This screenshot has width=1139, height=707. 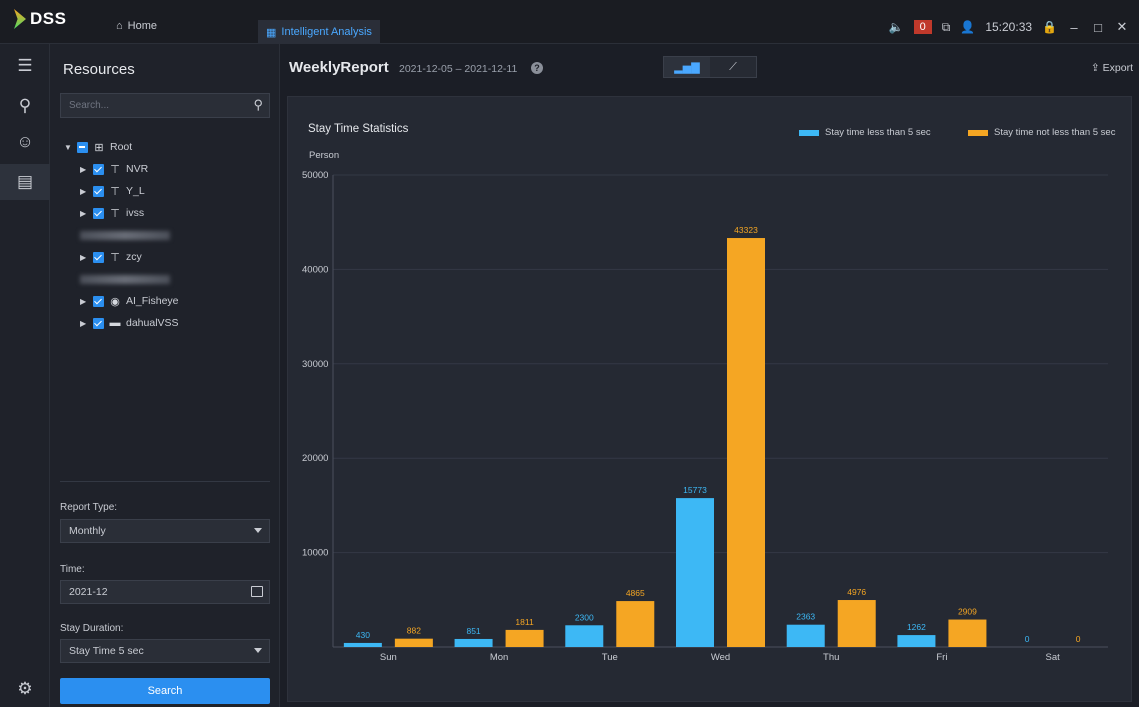 I want to click on tree-node-root: ▼ ⊞ Root, so click(x=169, y=147).